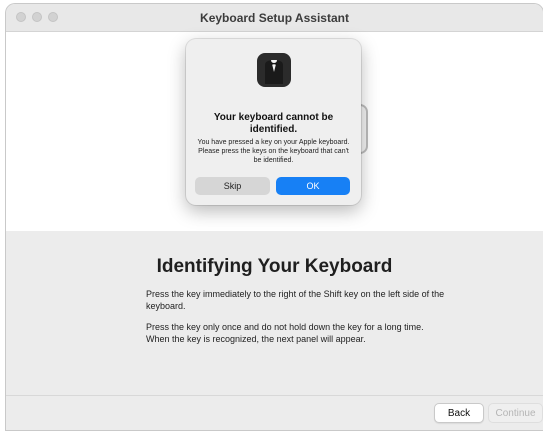 This screenshot has height=434, width=543. Describe the element at coordinates (515, 413) in the screenshot. I see `continue-button: Continue` at that location.